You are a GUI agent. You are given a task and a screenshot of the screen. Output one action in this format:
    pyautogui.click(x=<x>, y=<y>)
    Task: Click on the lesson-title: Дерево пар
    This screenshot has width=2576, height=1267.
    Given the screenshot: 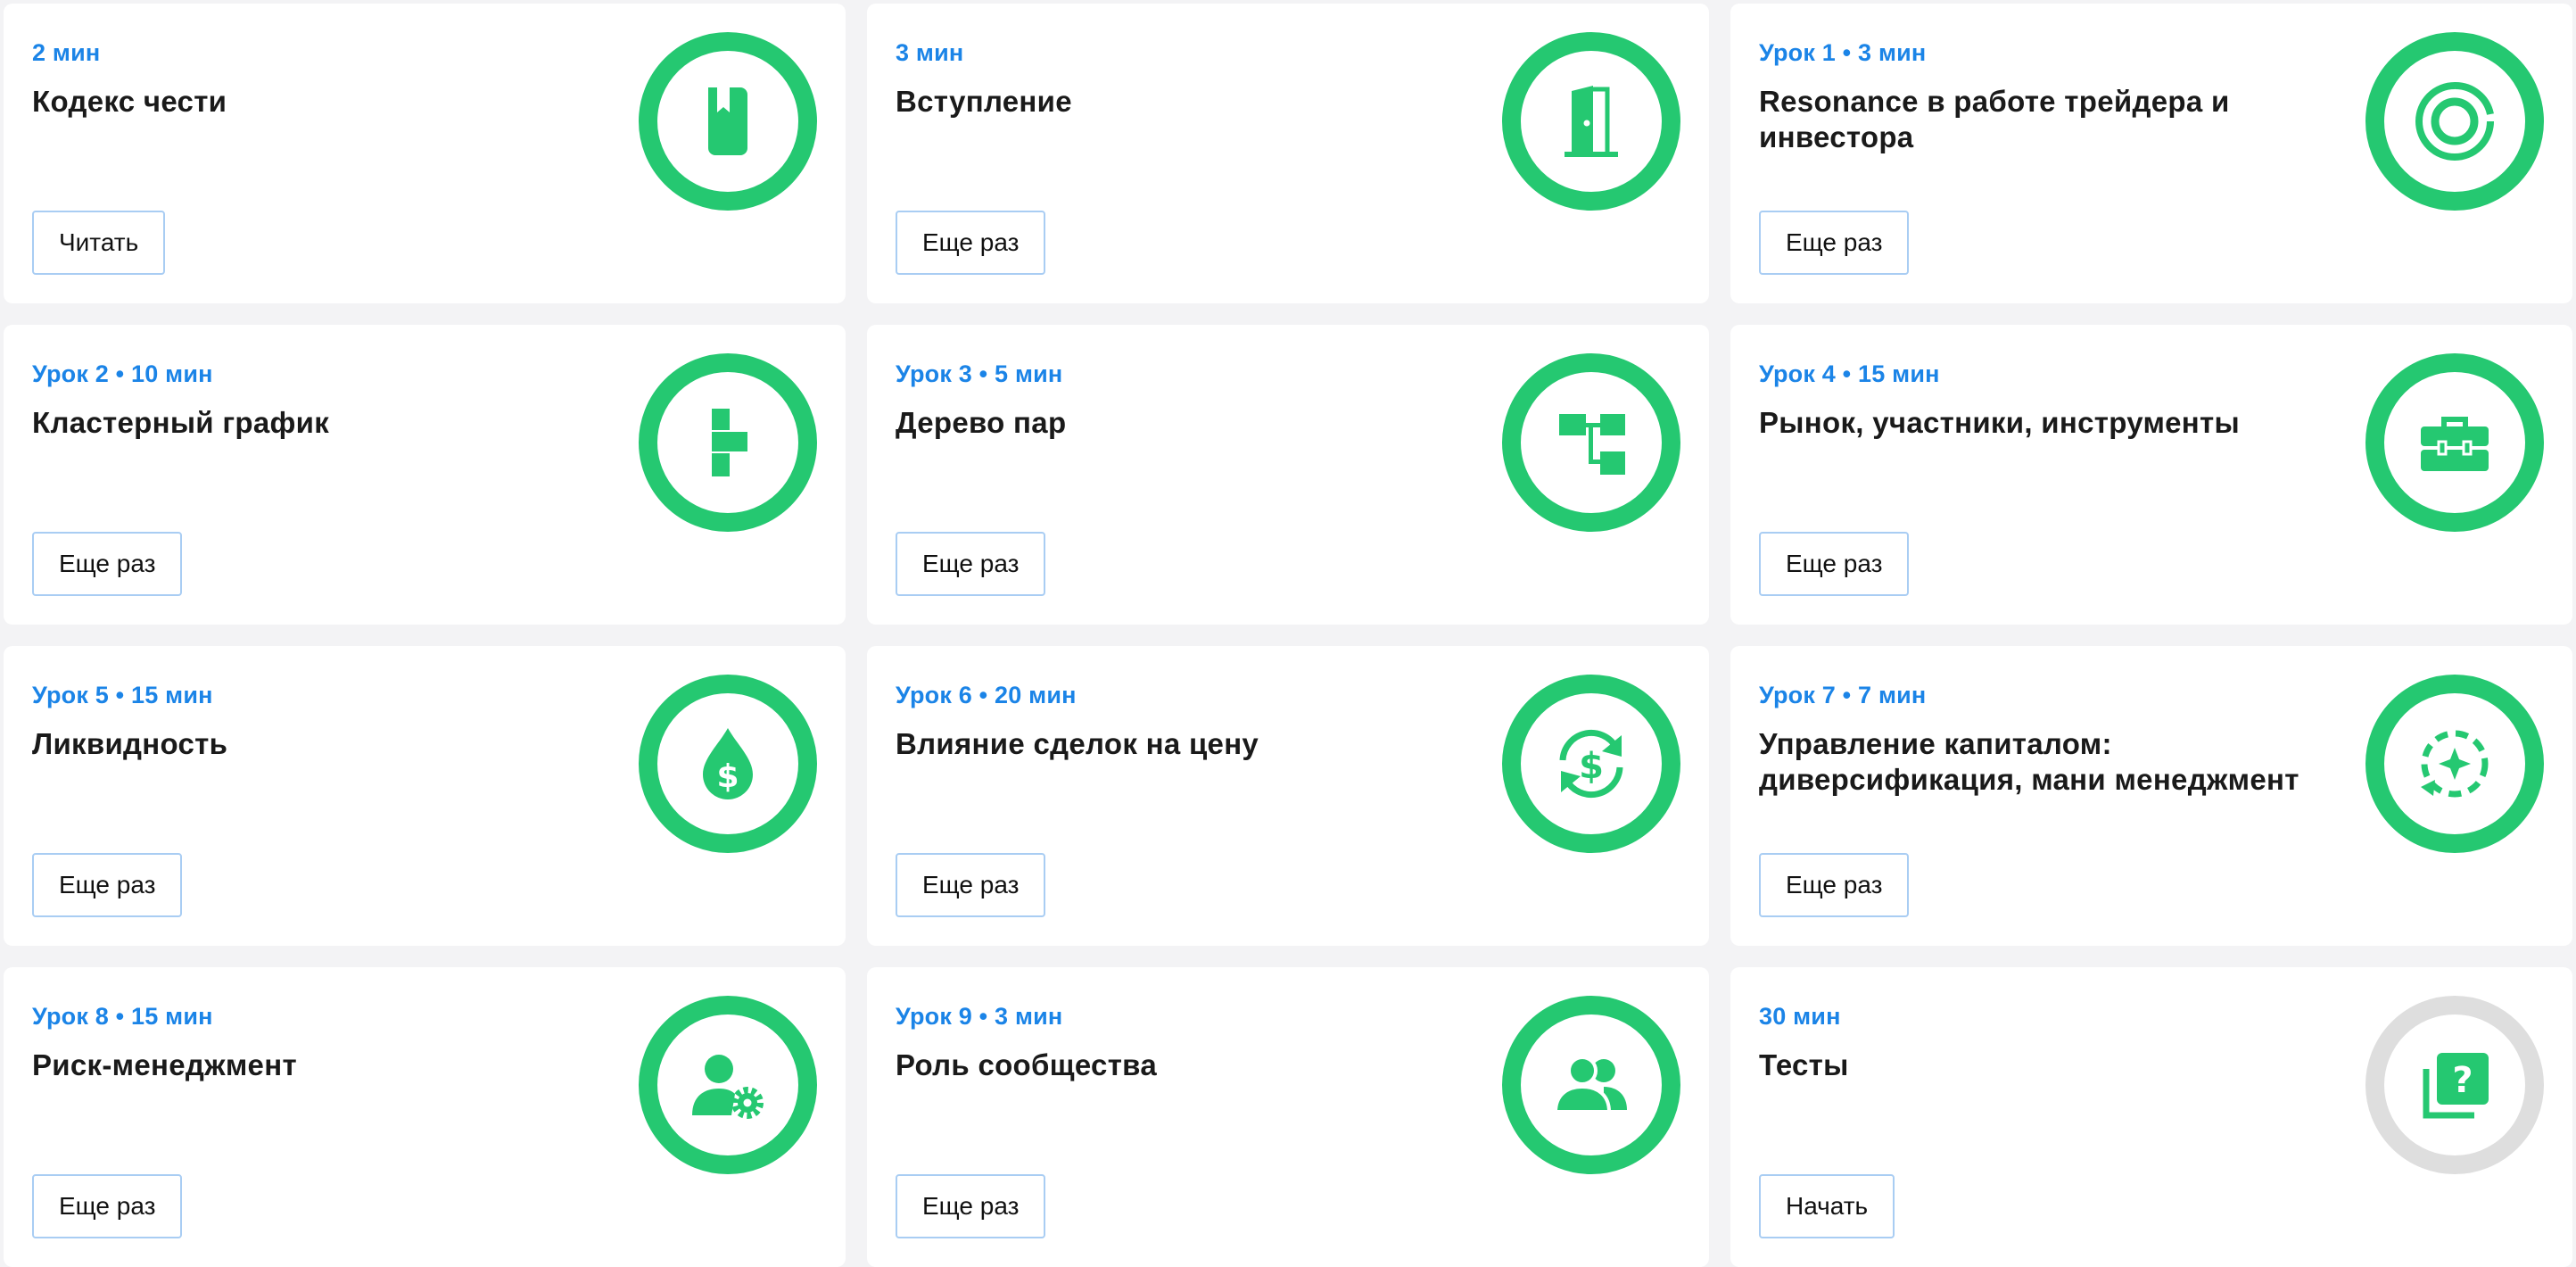 What is the action you would take?
    pyautogui.click(x=981, y=422)
    